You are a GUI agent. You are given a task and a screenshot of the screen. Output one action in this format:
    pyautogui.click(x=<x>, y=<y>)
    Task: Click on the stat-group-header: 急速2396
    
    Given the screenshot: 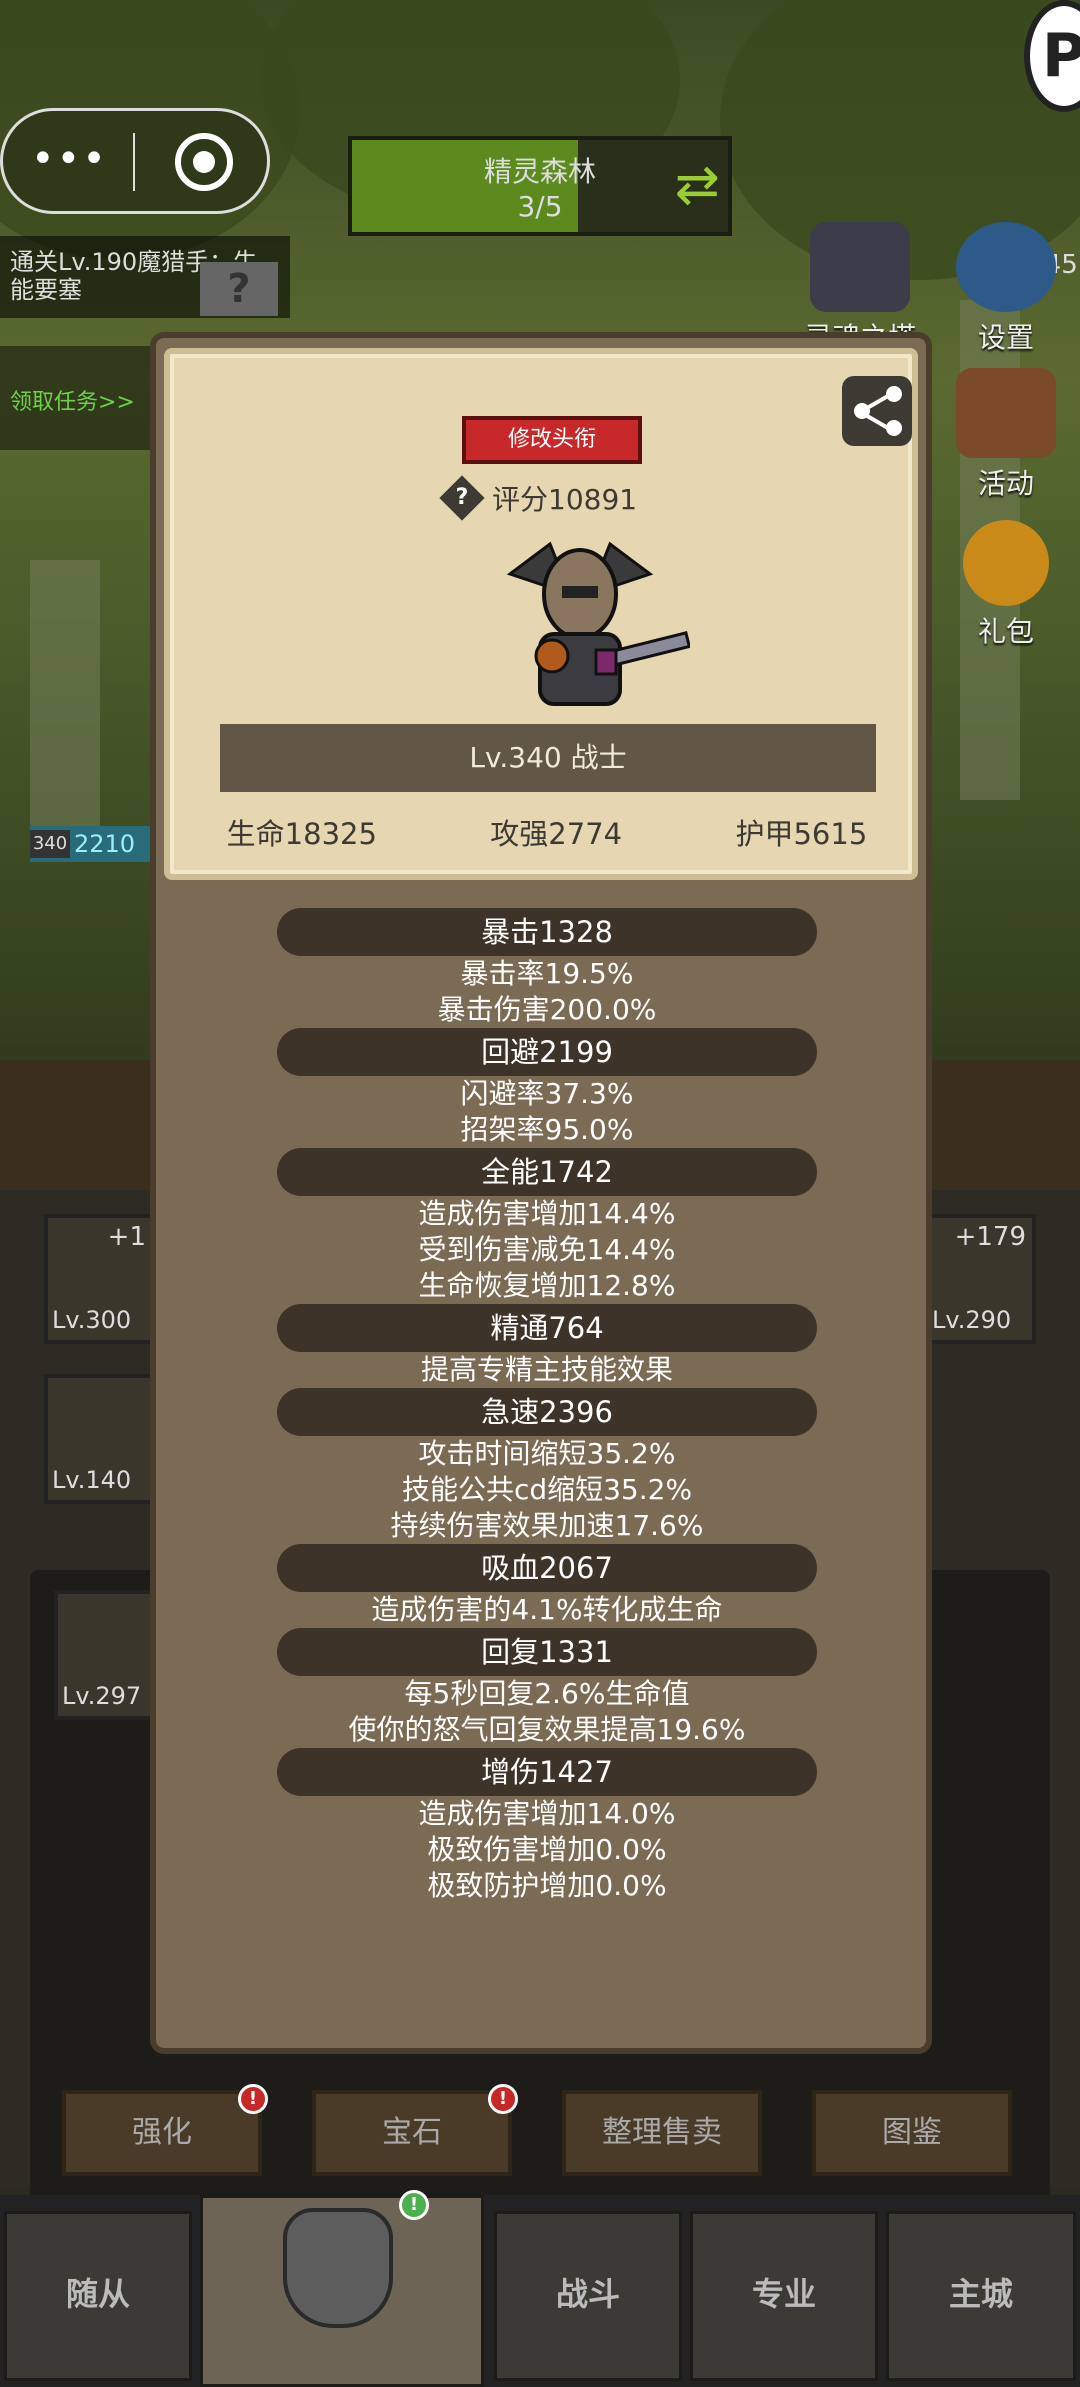 What is the action you would take?
    pyautogui.click(x=547, y=1412)
    